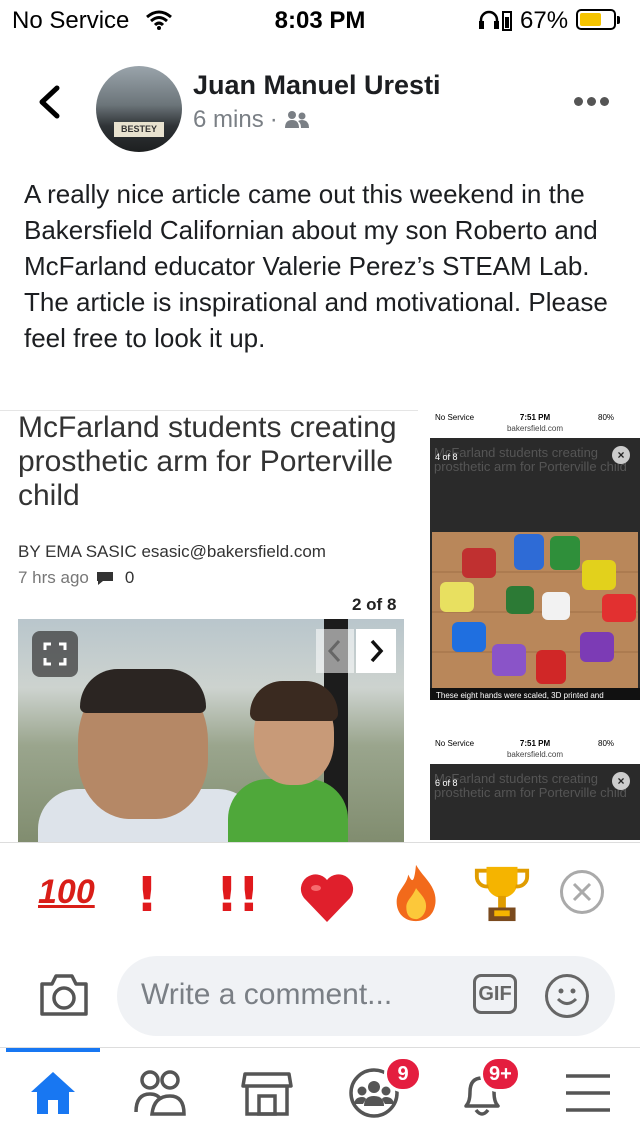 This screenshot has height=1137, width=640. I want to click on article-photo, so click(211, 731).